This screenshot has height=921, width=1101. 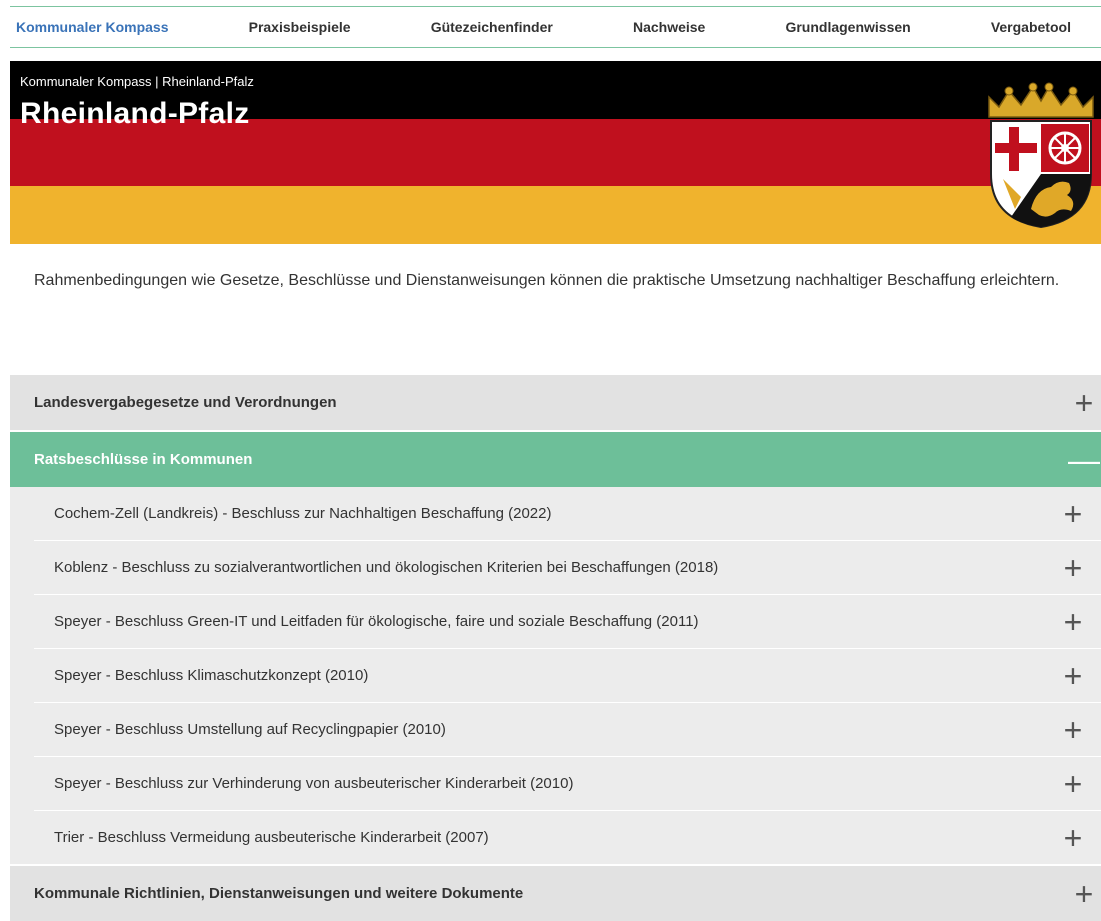 I want to click on nav-guetezeichenfinder: Gütezeichenfinder, so click(x=492, y=27).